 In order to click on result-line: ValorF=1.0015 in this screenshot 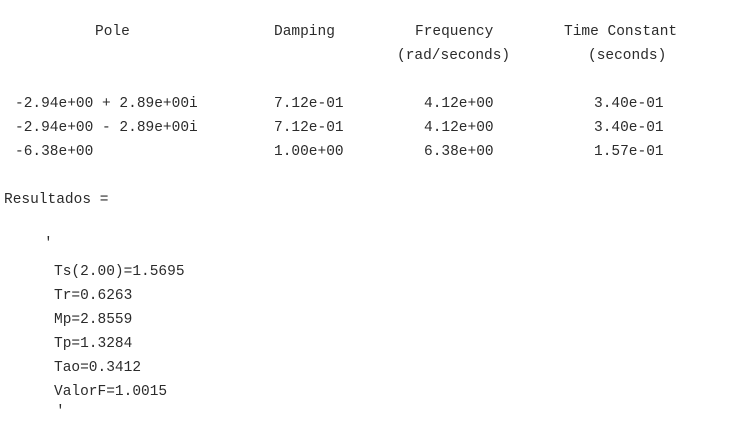, I will do `click(111, 392)`.